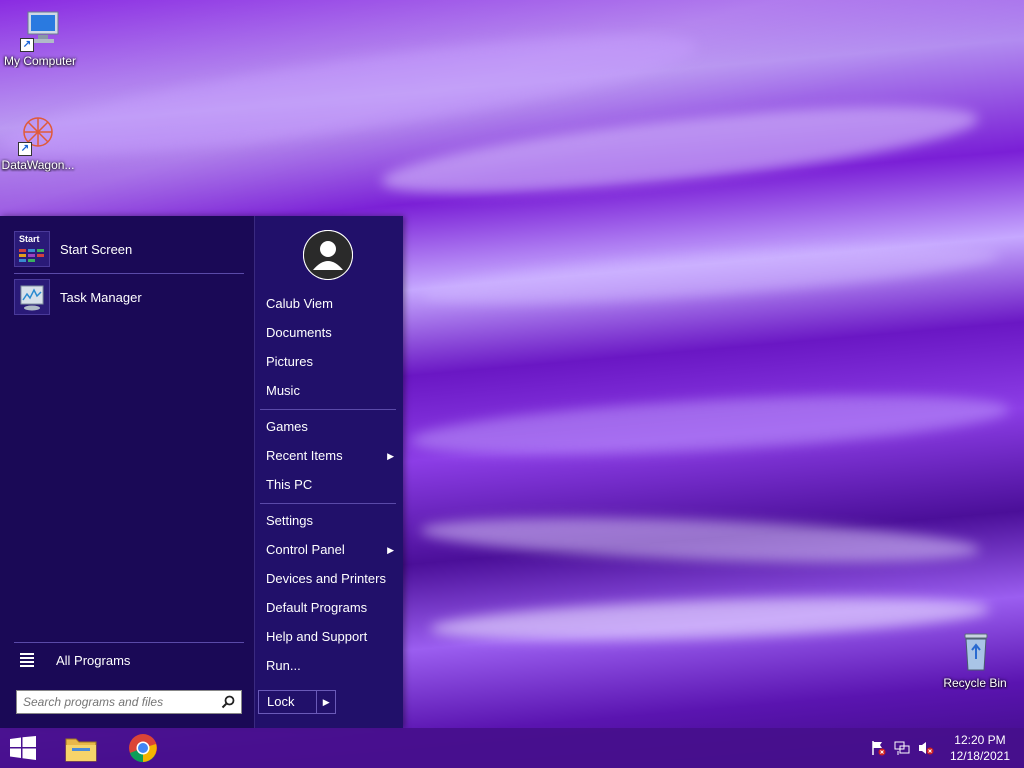 The height and width of the screenshot is (768, 1024). I want to click on list-icon, so click(27, 660).